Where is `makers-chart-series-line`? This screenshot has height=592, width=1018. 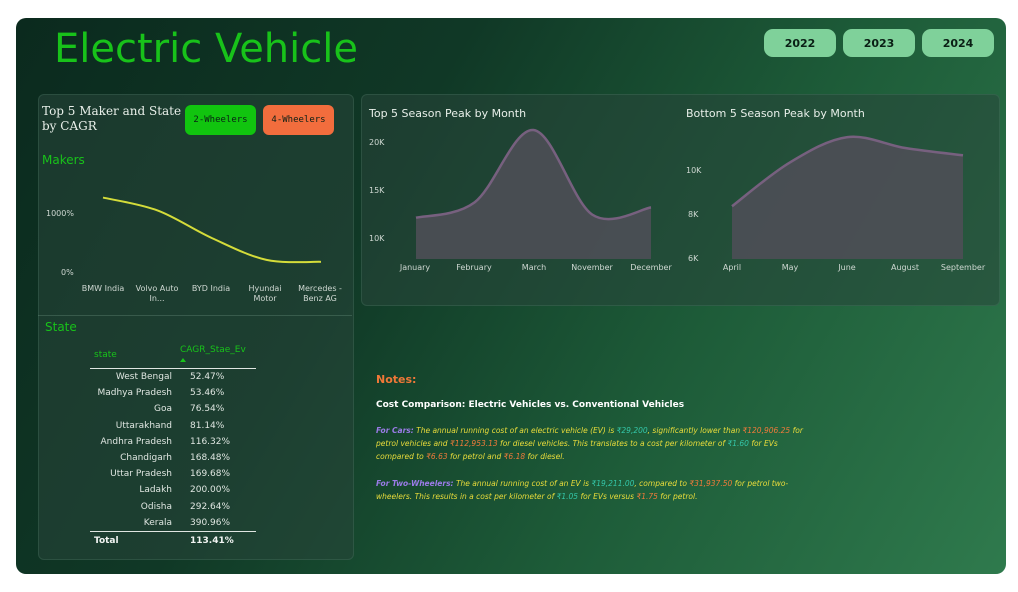
makers-chart-series-line is located at coordinates (212, 230).